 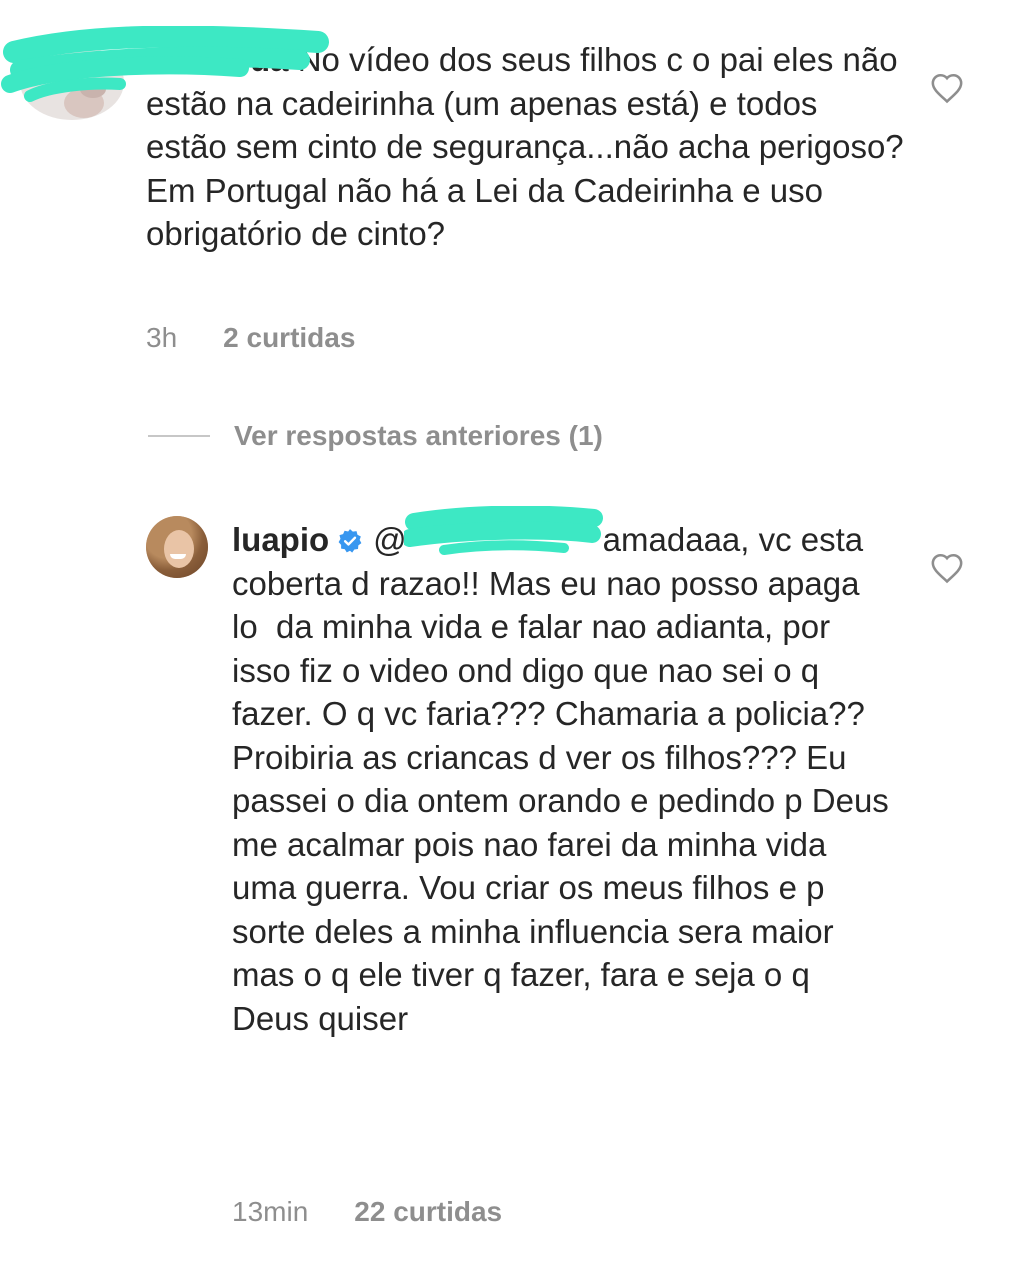 I want to click on reply-avatar, so click(x=177, y=547).